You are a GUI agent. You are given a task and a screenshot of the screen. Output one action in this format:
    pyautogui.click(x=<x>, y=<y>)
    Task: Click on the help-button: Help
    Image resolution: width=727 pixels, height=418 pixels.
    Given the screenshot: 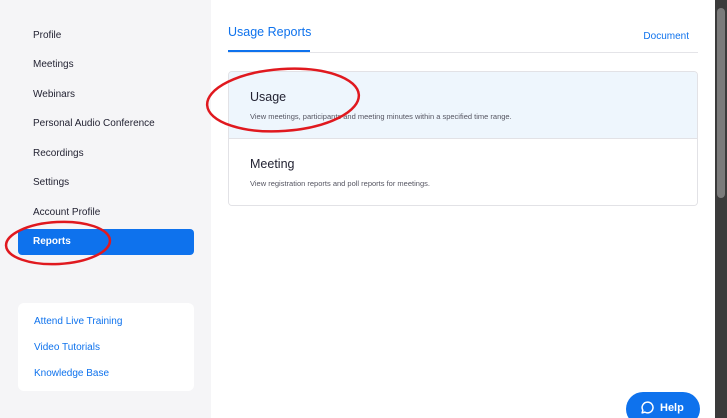 What is the action you would take?
    pyautogui.click(x=663, y=405)
    